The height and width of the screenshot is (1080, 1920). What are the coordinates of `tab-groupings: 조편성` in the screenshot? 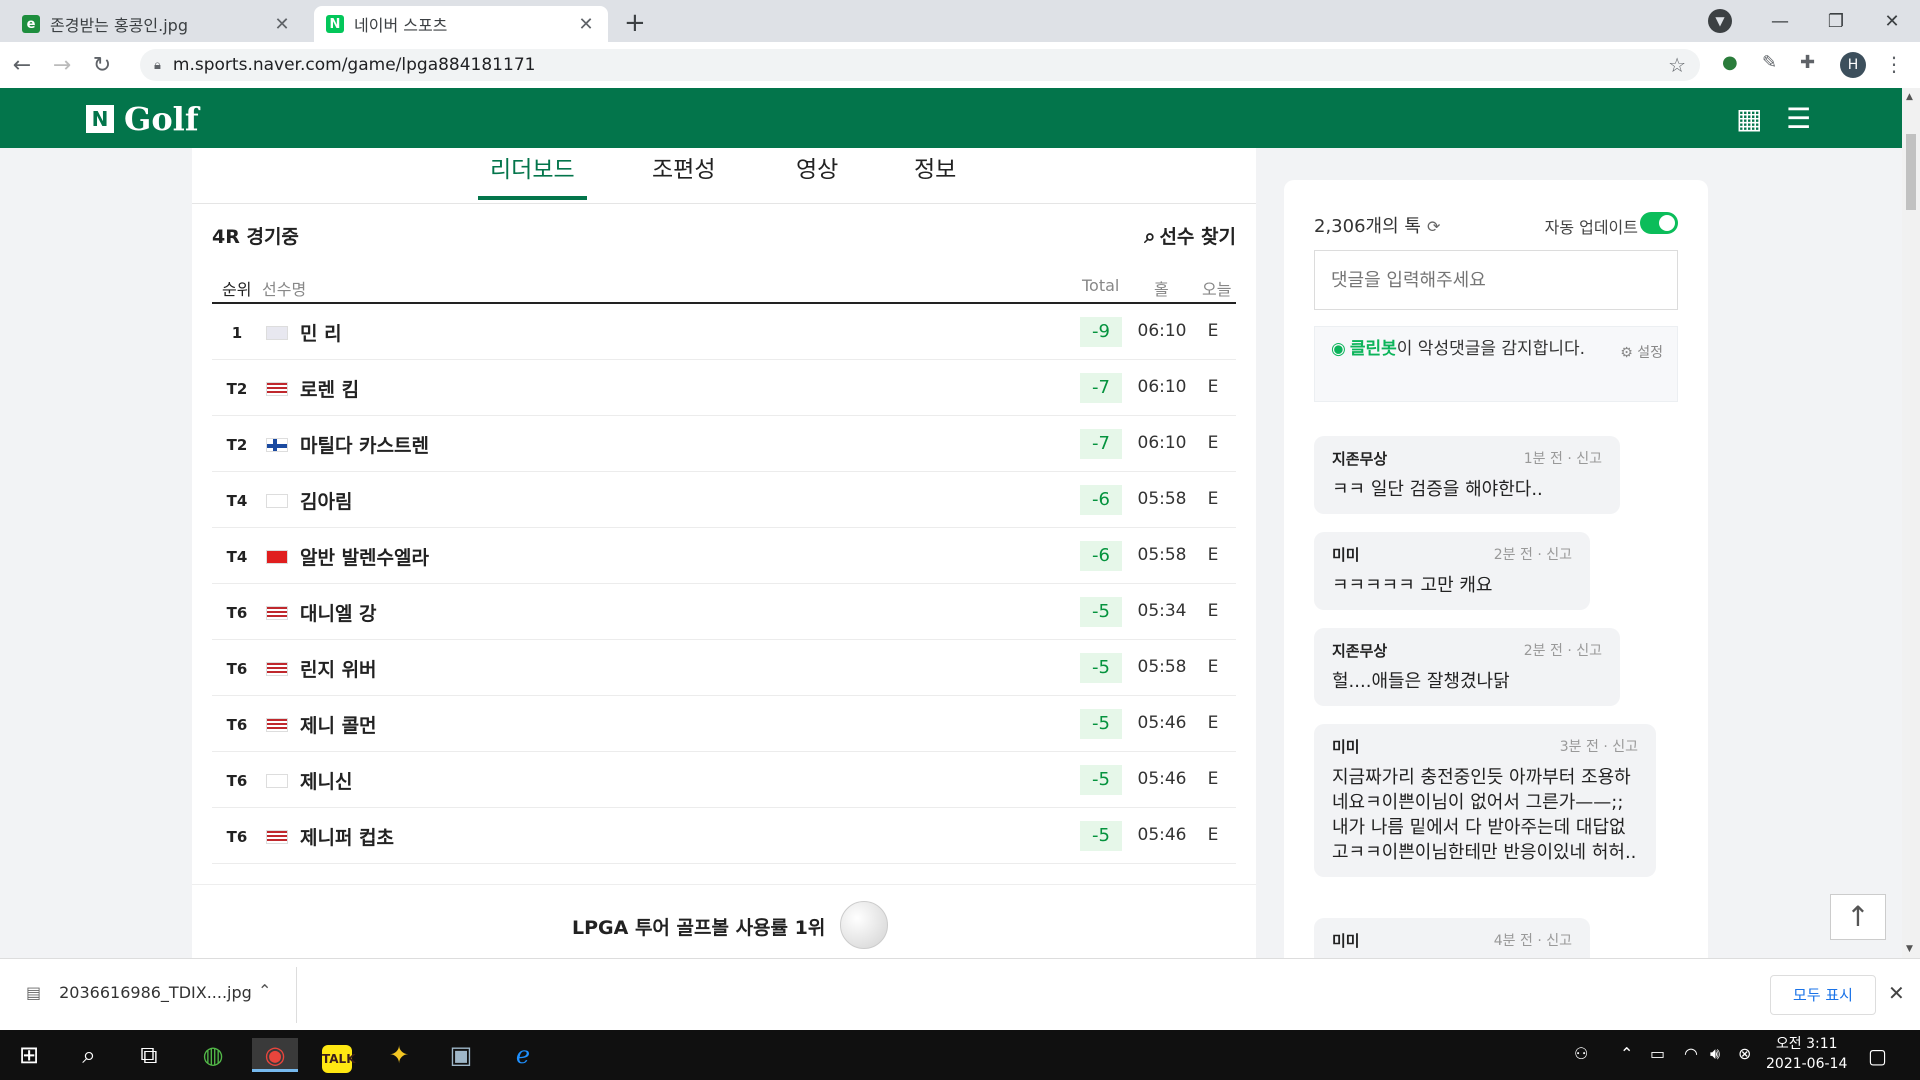 It's located at (683, 173).